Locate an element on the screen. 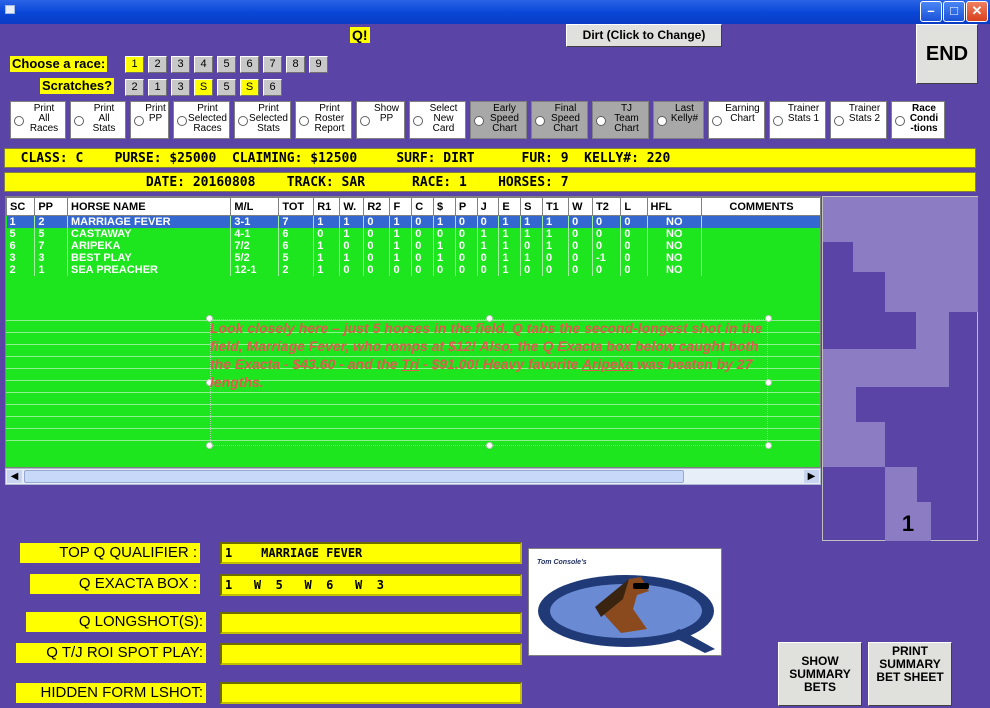  option-radio-15: Race Condi -tions is located at coordinates (918, 120).